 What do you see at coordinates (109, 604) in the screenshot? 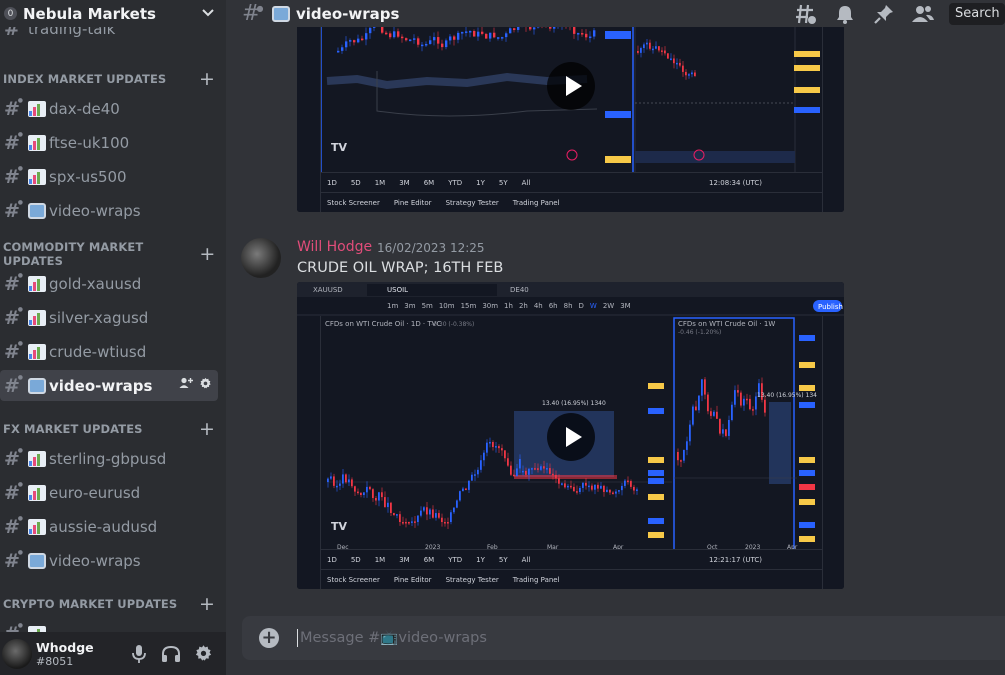
I see `category-crypto-market-updates: CRYPTO MARKET UPDATES +` at bounding box center [109, 604].